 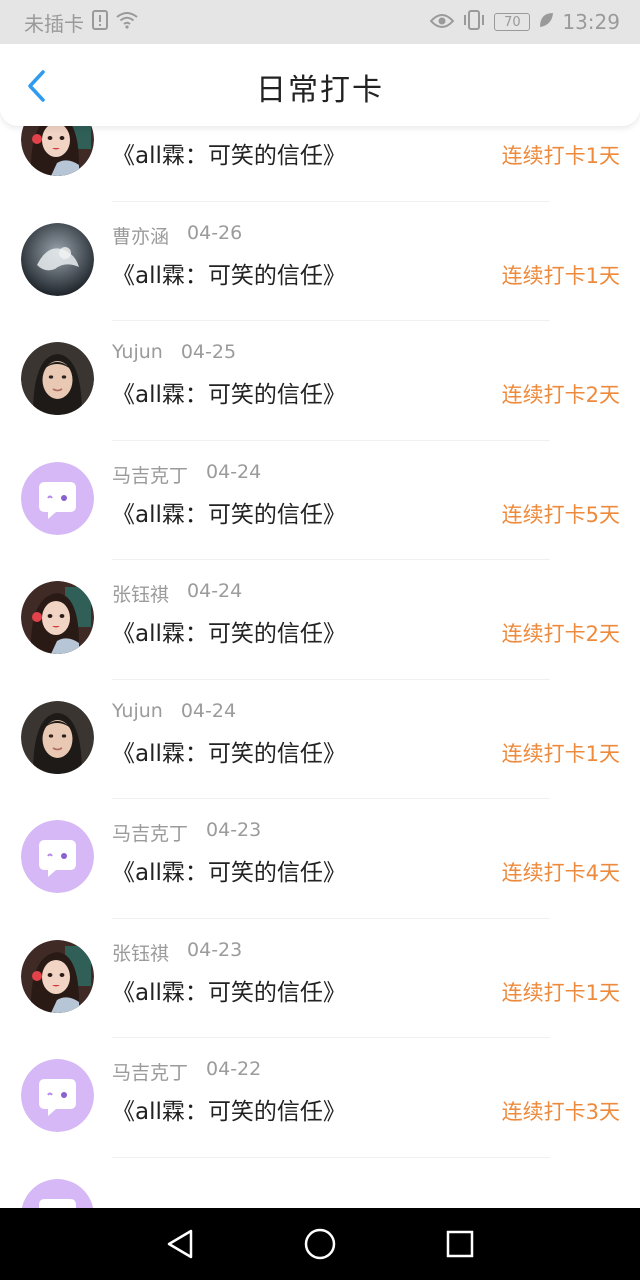 What do you see at coordinates (320, 859) in the screenshot?
I see `checkin-list-item: 马吉克丁 04-23 《all霖：可笑的信任》 连续打卡4天` at bounding box center [320, 859].